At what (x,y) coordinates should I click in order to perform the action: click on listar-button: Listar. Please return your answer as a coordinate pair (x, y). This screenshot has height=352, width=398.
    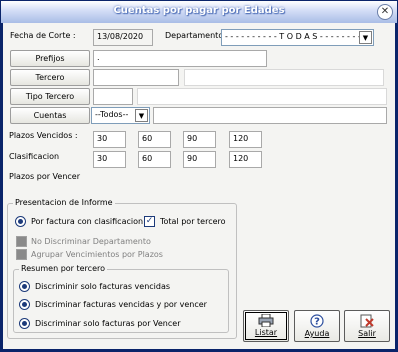
    Looking at the image, I should click on (266, 326).